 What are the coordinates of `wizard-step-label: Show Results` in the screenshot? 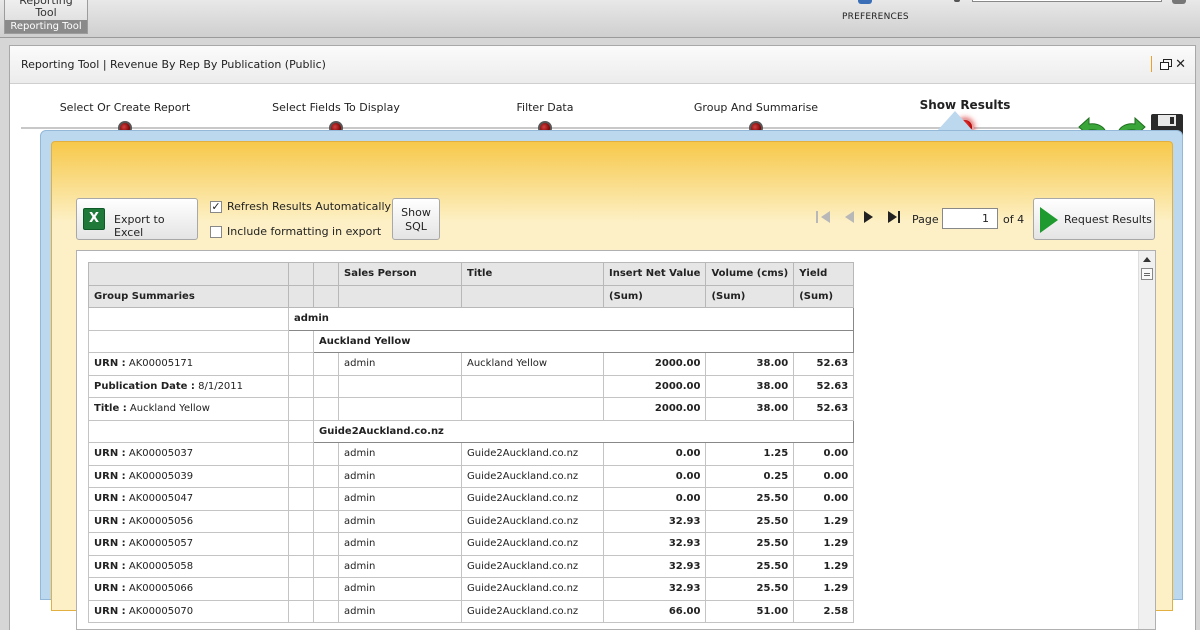 It's located at (965, 105).